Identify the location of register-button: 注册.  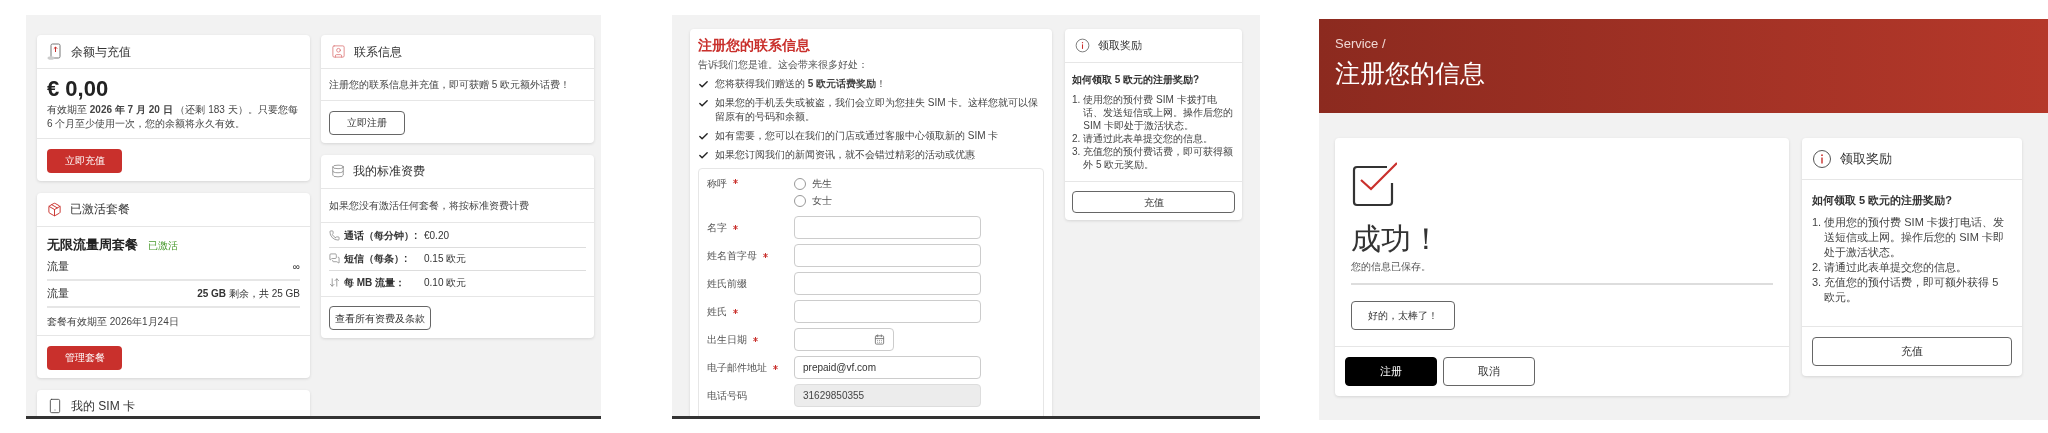
(1391, 371).